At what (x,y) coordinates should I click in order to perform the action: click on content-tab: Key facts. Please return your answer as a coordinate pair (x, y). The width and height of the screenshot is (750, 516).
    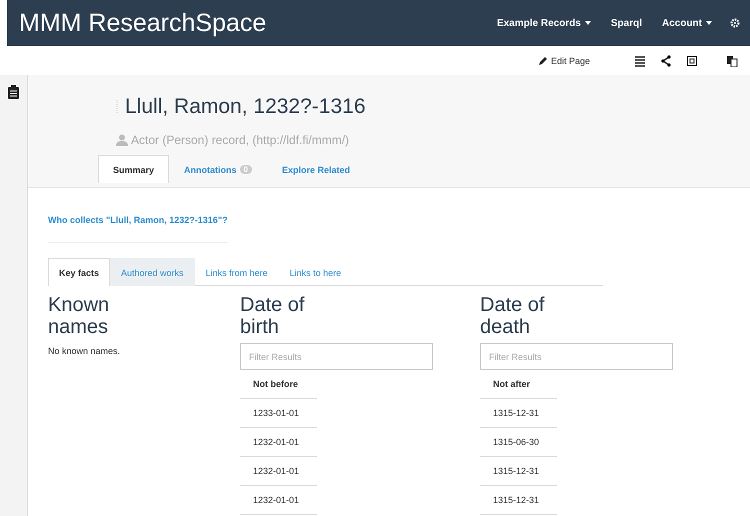
    Looking at the image, I should click on (79, 272).